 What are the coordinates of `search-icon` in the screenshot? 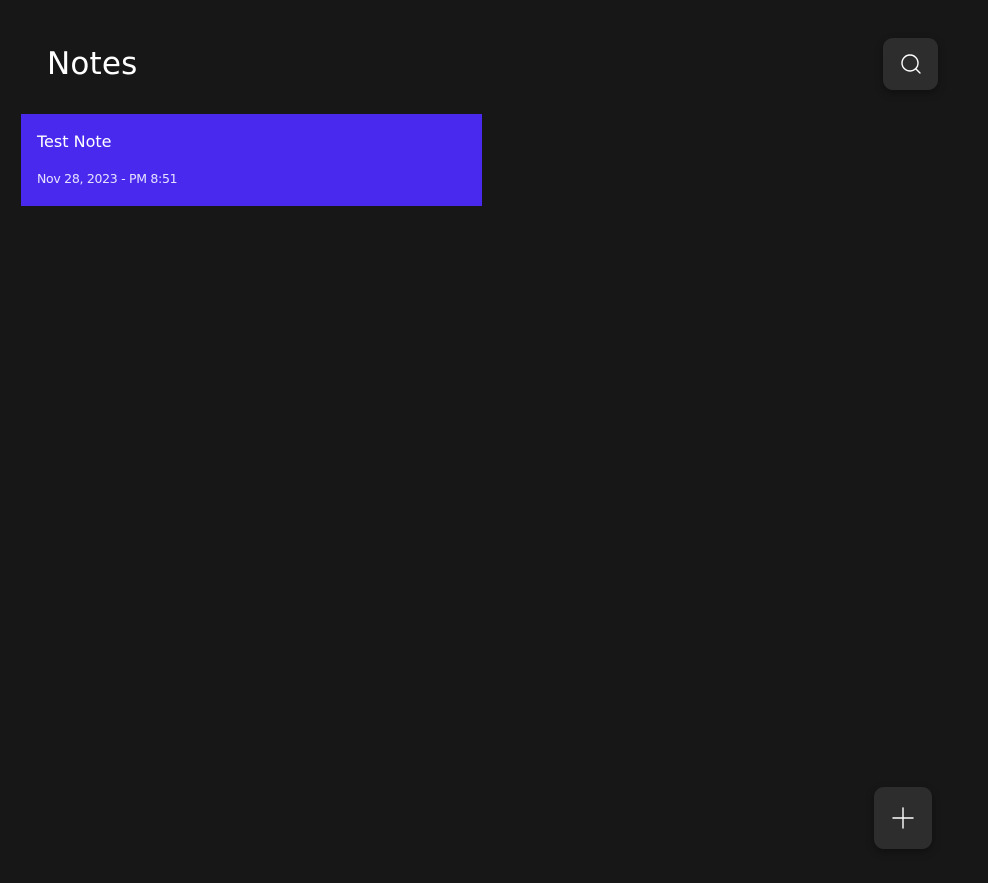 It's located at (911, 64).